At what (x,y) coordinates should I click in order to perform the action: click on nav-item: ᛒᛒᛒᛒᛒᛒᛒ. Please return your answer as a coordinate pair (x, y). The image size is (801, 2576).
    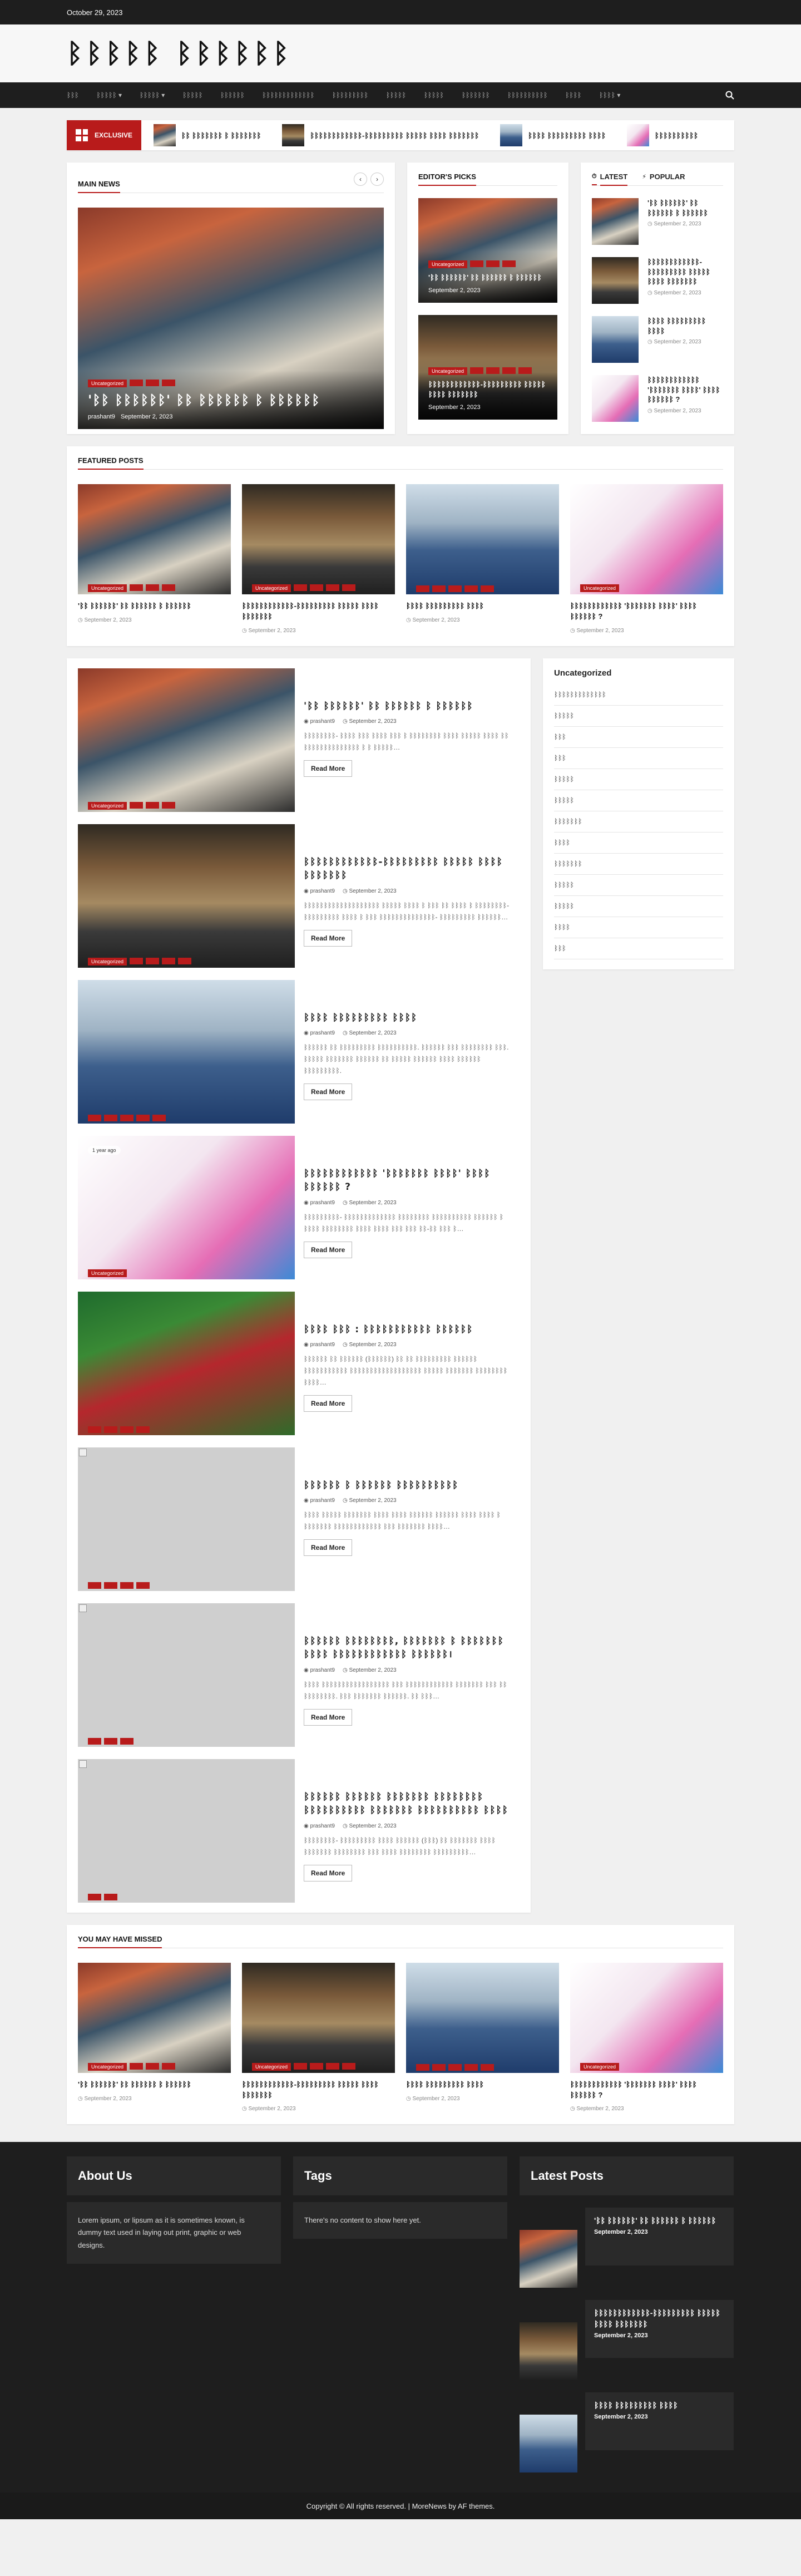
    Looking at the image, I should click on (476, 95).